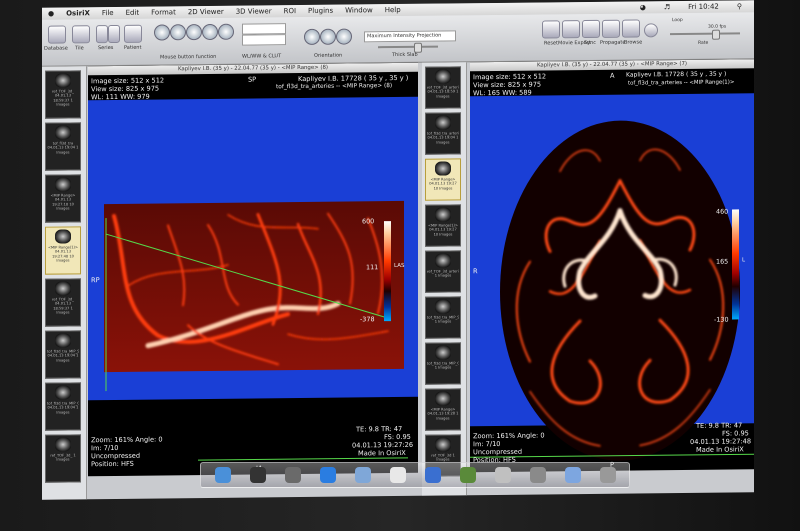 This screenshot has height=531, width=800. Describe the element at coordinates (206, 12) in the screenshot. I see `menu-2d-viewer: 2D Viewer` at that location.